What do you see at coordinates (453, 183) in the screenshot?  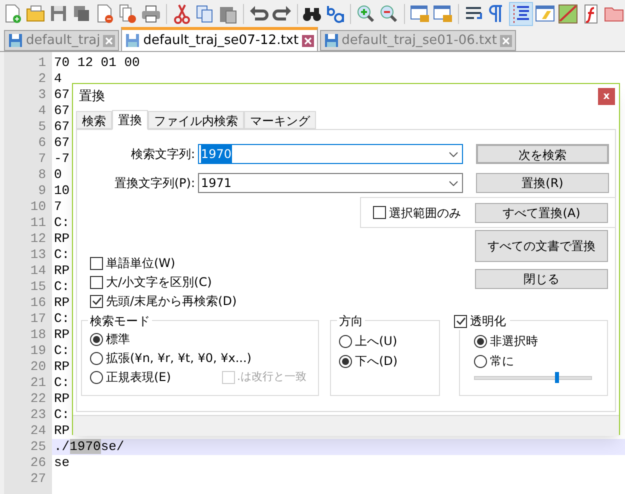 I see `caret-icon` at bounding box center [453, 183].